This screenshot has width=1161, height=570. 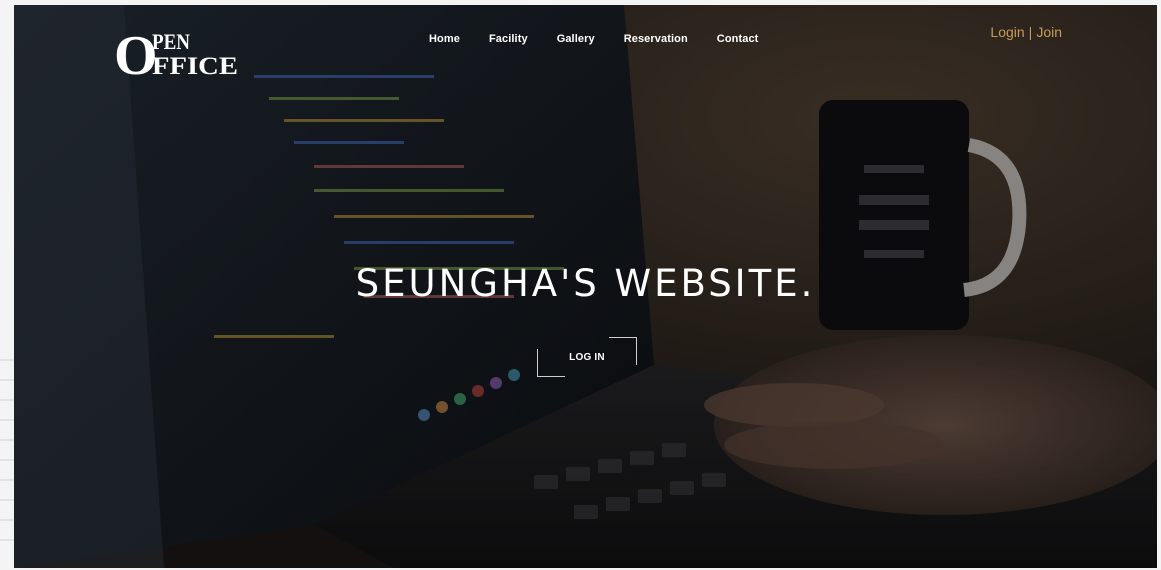 I want to click on hero-login-button-label: LOG IN, so click(x=587, y=357).